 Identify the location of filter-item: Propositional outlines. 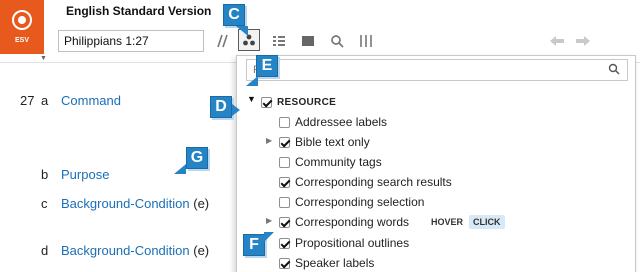
(344, 243).